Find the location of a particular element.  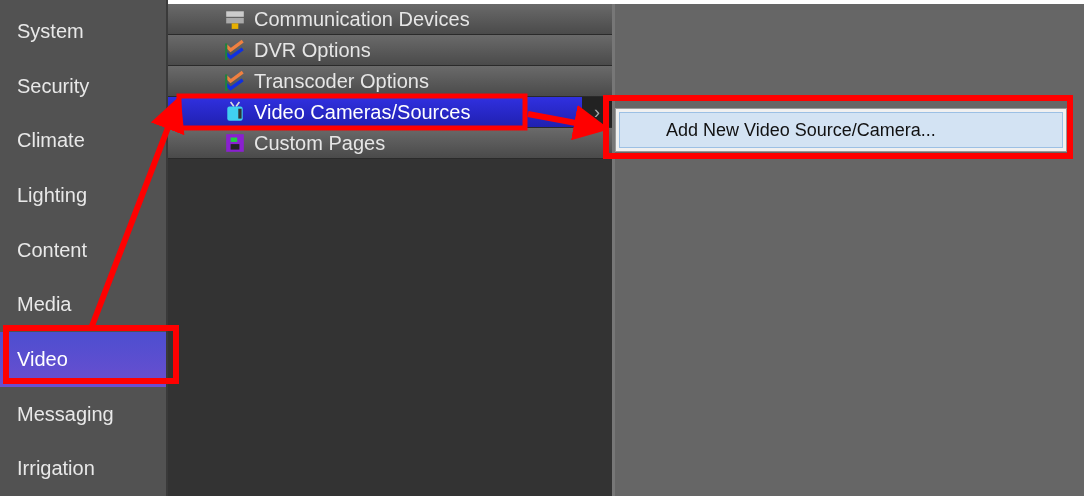

sidebar-item: Messaging is located at coordinates (83, 414).